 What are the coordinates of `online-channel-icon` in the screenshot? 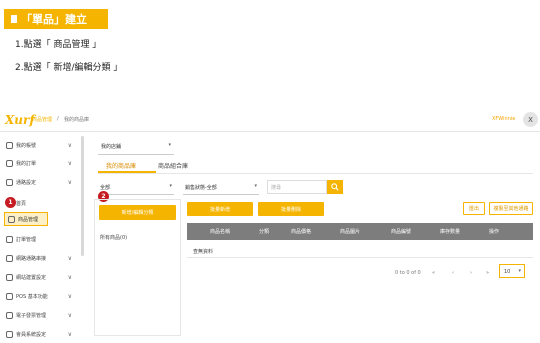 It's located at (9, 258).